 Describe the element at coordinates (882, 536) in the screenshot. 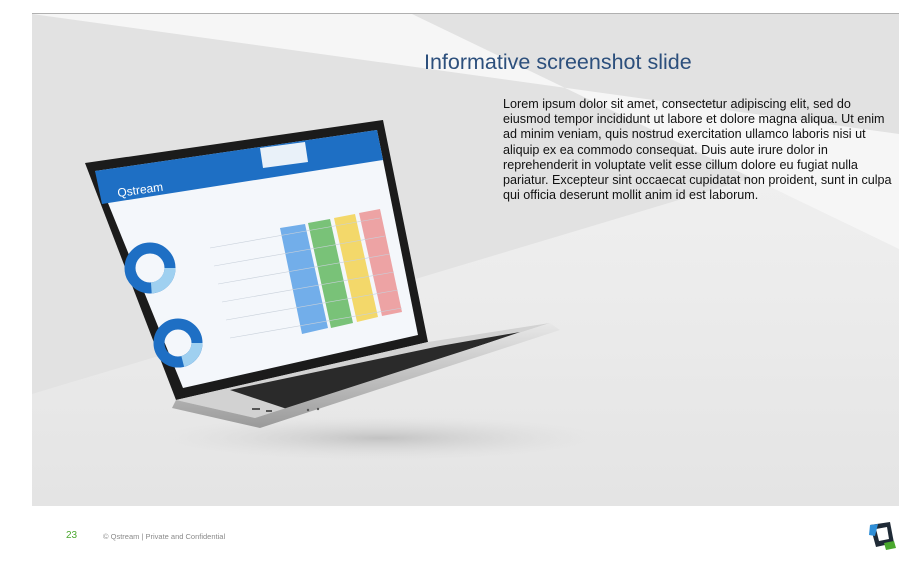

I see `qstream-logo-icon` at that location.